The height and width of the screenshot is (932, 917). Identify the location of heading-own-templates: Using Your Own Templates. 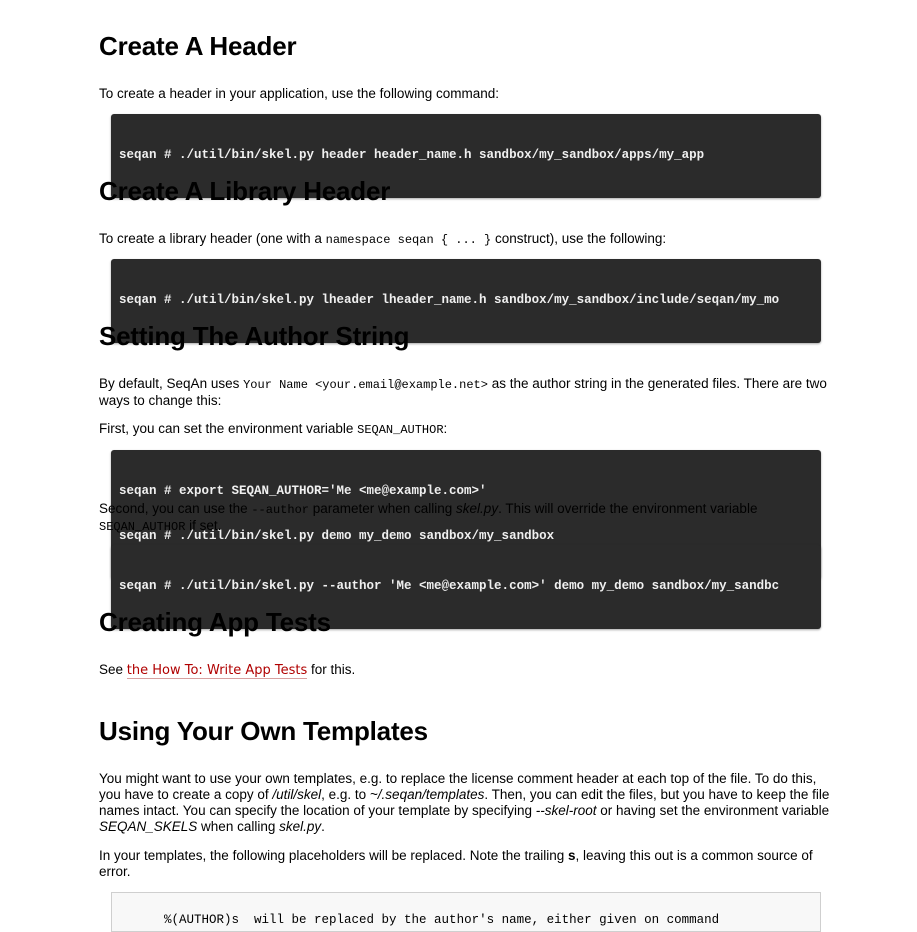
(263, 731).